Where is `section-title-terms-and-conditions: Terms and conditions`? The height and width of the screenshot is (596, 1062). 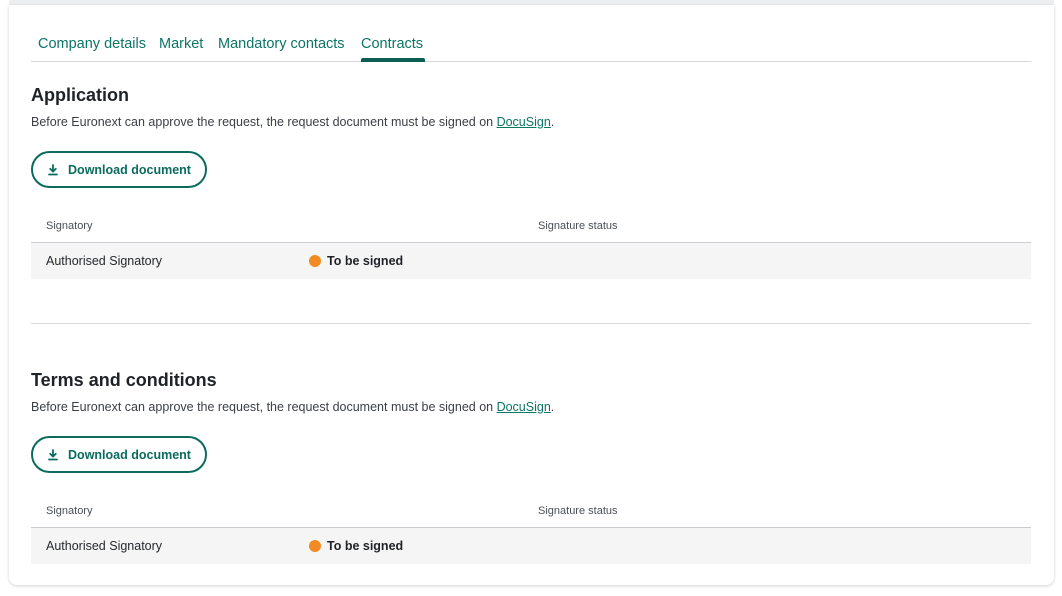 section-title-terms-and-conditions: Terms and conditions is located at coordinates (124, 380).